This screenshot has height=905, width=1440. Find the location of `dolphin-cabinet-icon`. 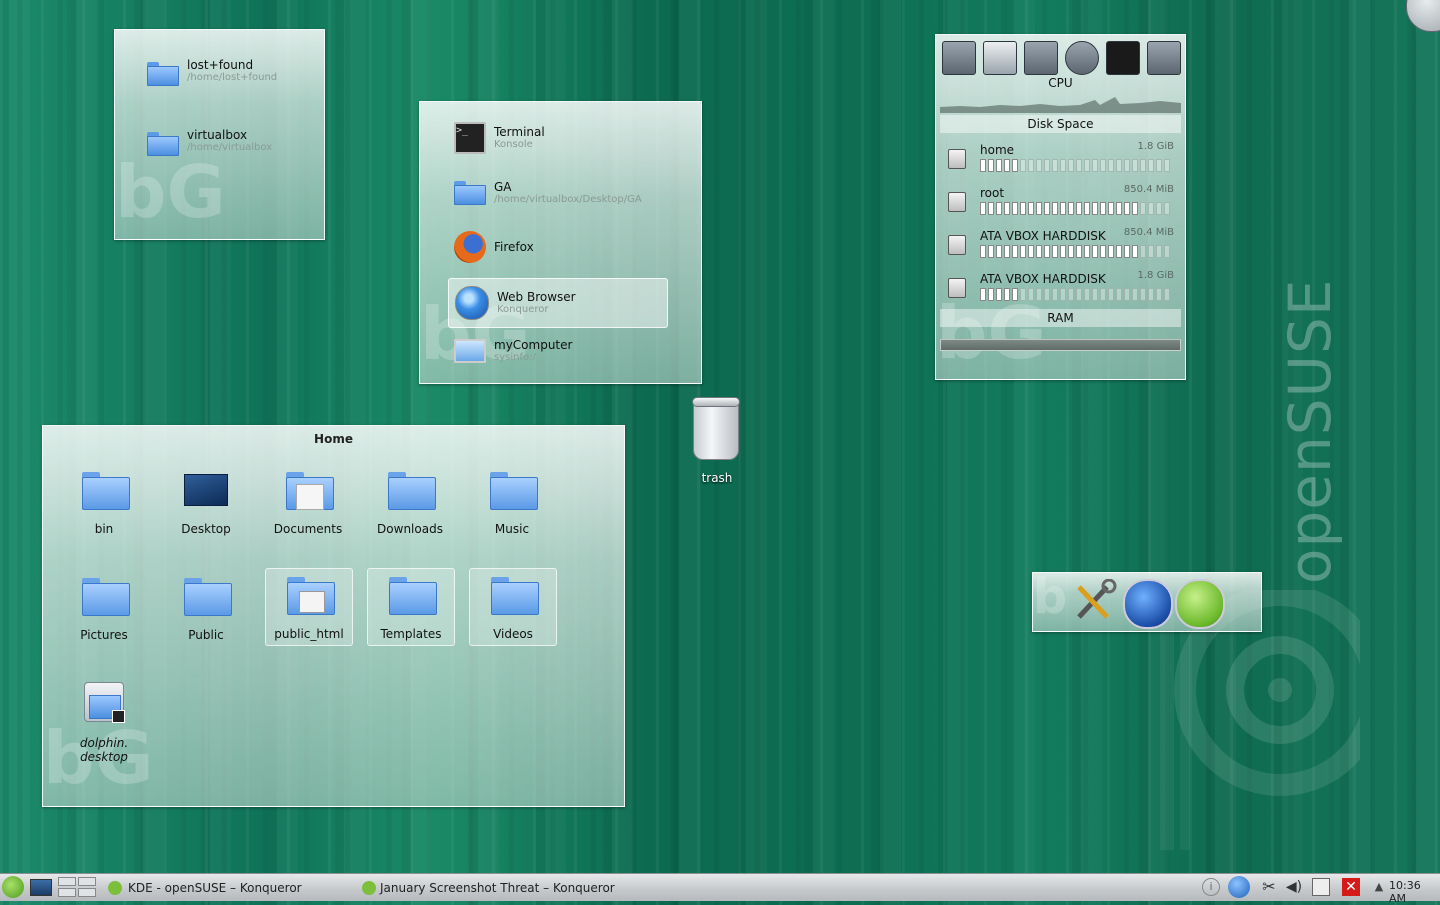

dolphin-cabinet-icon is located at coordinates (104, 702).